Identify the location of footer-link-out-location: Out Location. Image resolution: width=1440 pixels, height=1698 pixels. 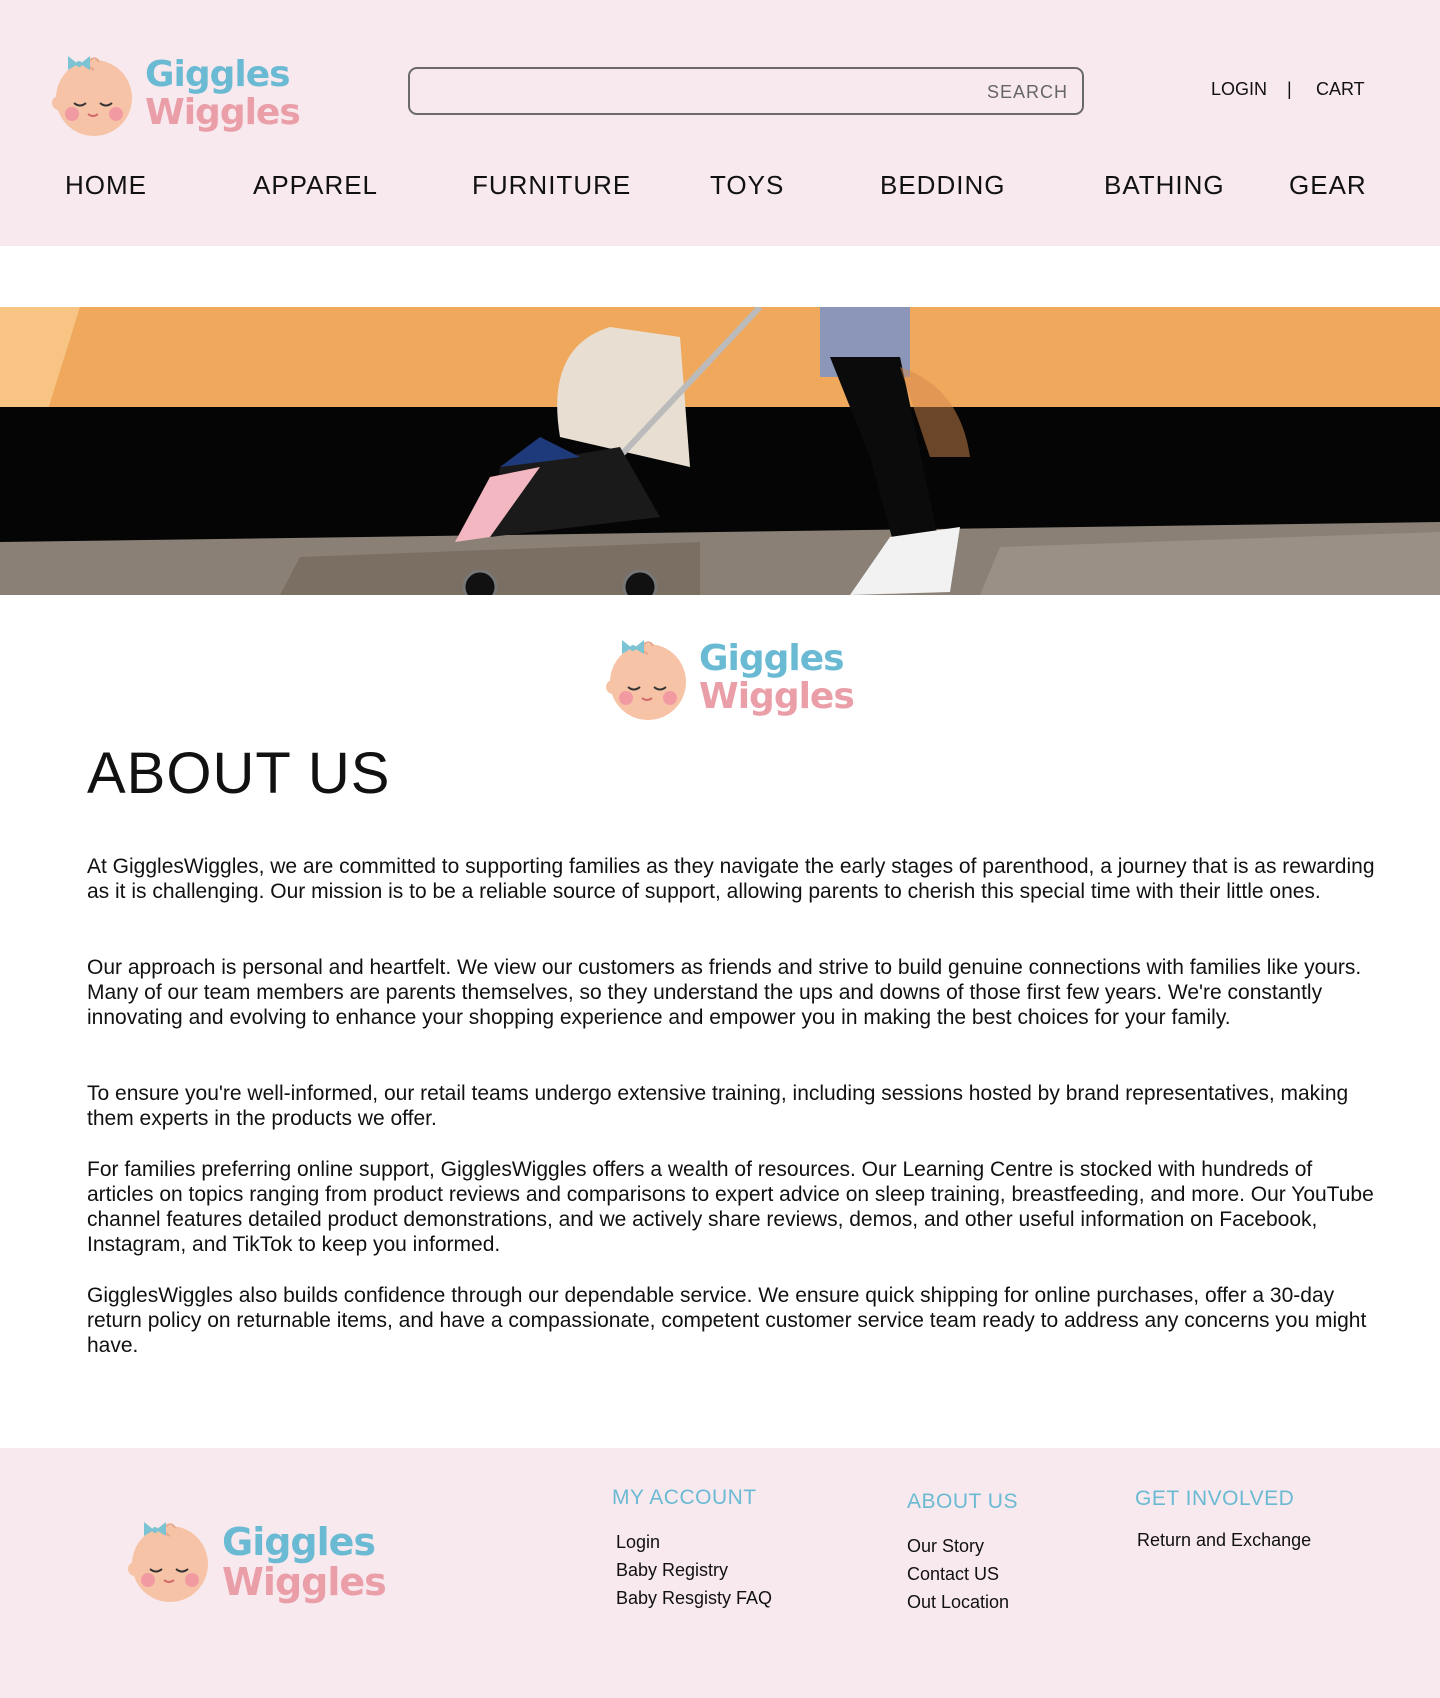
(958, 1602).